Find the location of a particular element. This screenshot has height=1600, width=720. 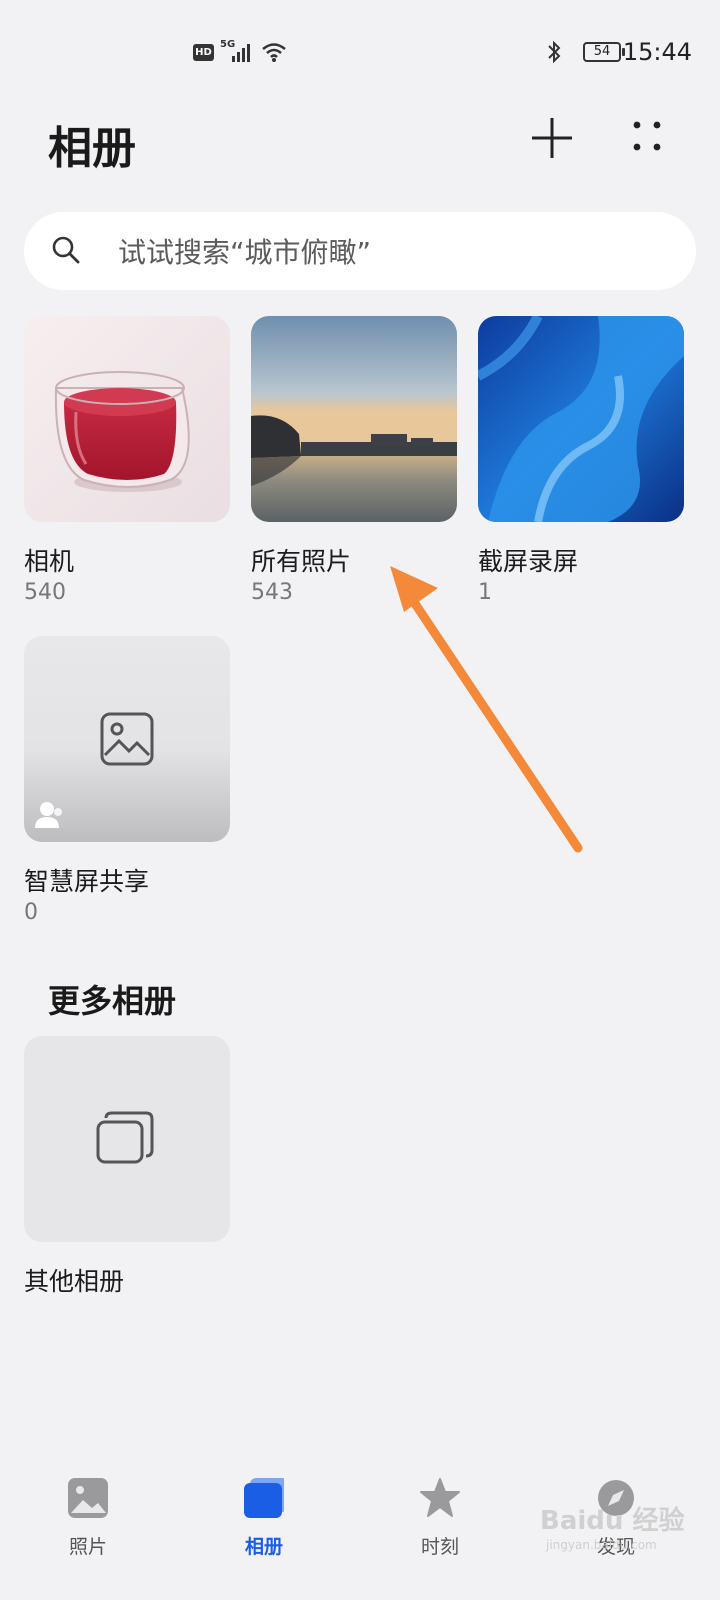

blue-abstract-wallpaper is located at coordinates (581, 419).